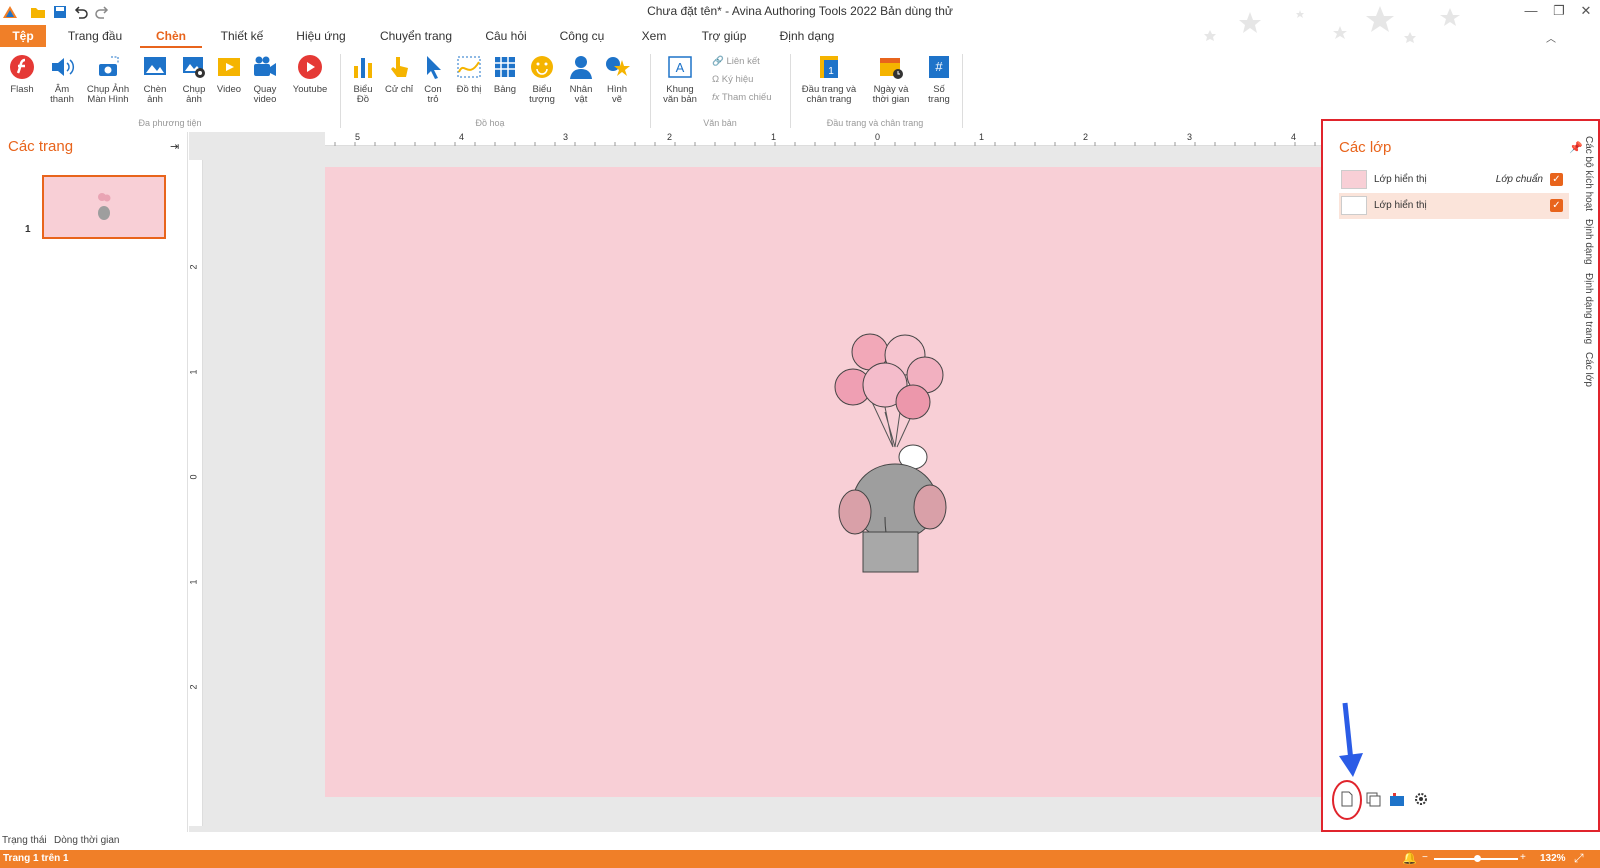  I want to click on reference-button: fx Tham chiếu, so click(742, 97).